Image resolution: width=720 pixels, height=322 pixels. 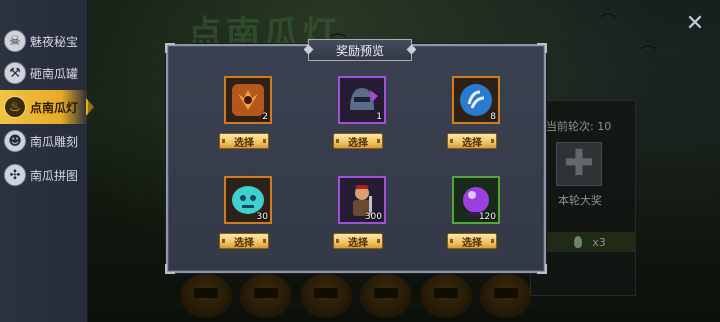 What do you see at coordinates (15, 107) in the screenshot?
I see `lantern-icon: ♨` at bounding box center [15, 107].